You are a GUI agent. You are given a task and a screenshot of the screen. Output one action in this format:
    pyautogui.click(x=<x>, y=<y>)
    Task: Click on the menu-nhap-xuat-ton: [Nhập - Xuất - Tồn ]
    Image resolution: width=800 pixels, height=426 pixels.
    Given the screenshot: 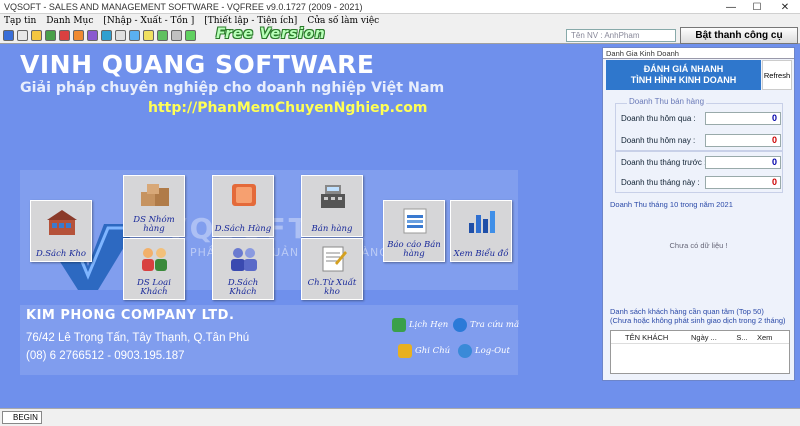 What is the action you would take?
    pyautogui.click(x=148, y=21)
    